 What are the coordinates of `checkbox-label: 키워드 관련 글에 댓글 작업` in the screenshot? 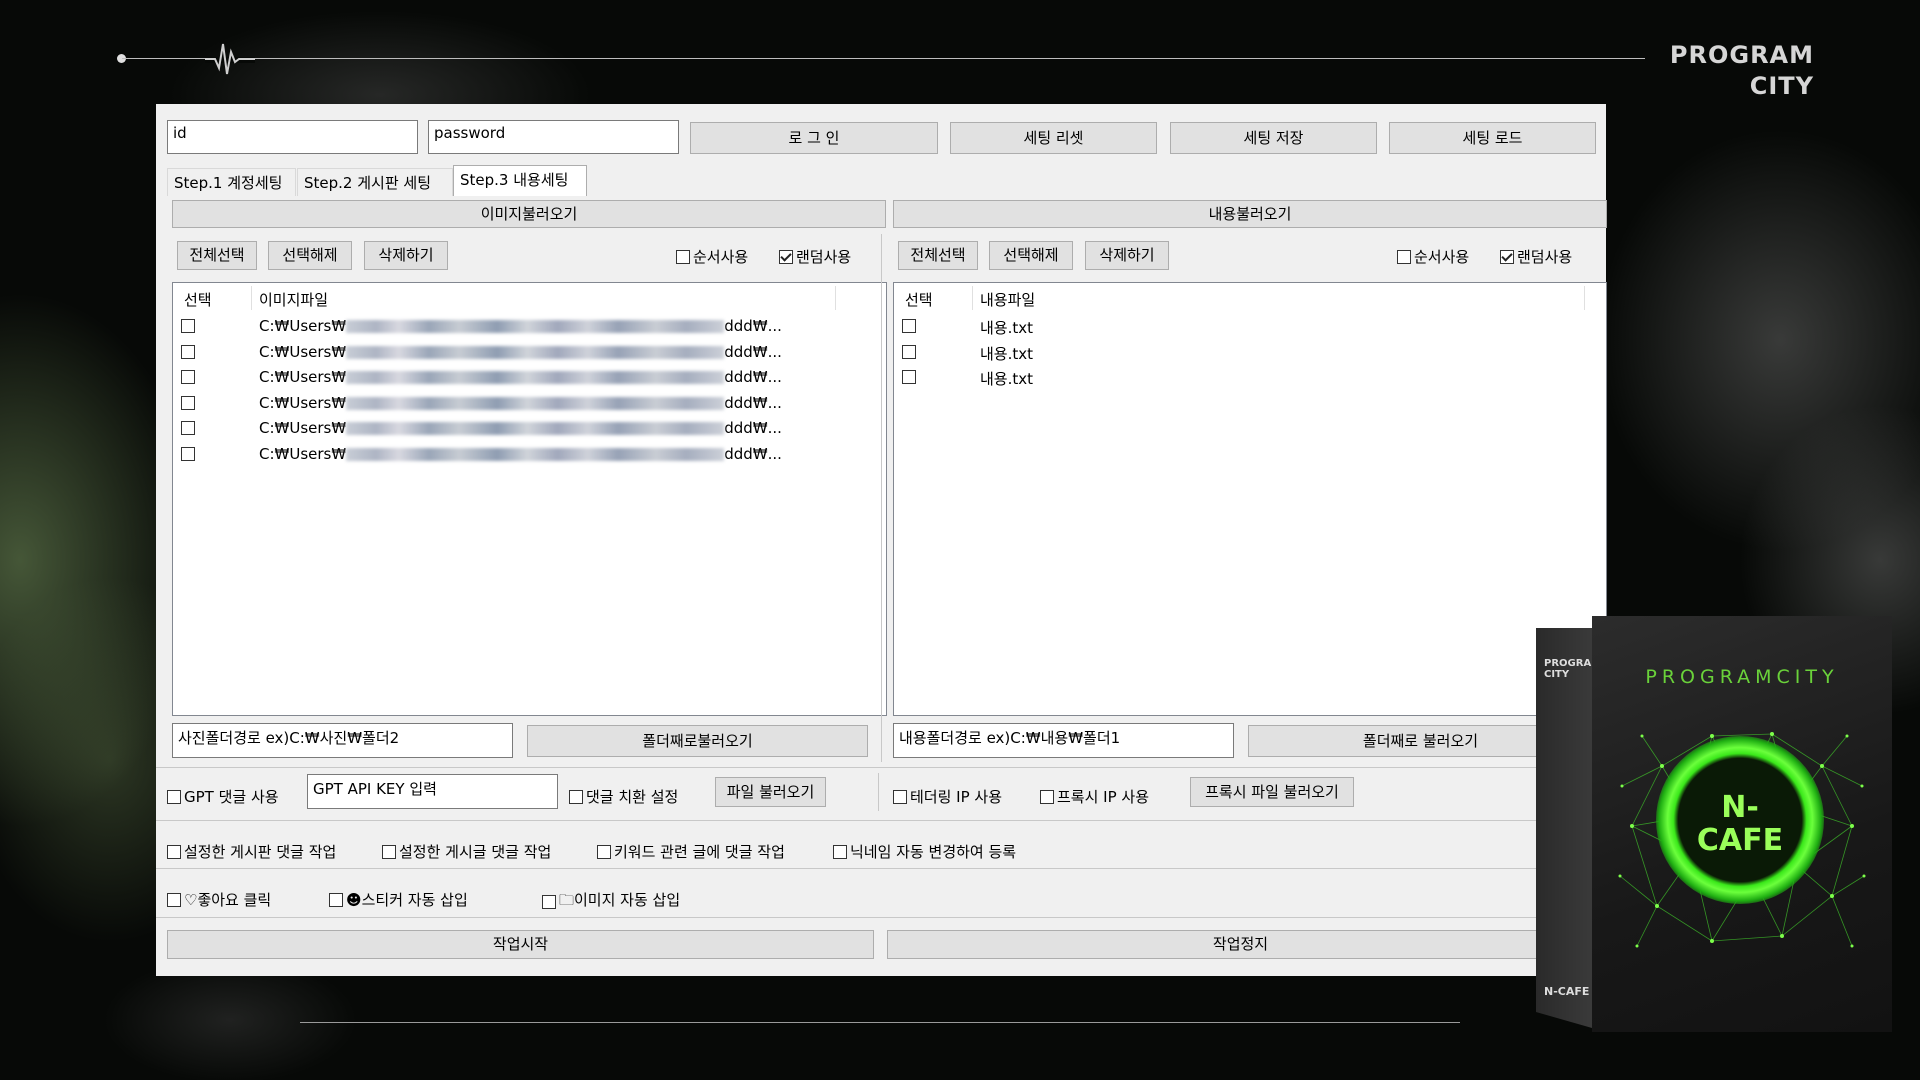 It's located at (699, 852).